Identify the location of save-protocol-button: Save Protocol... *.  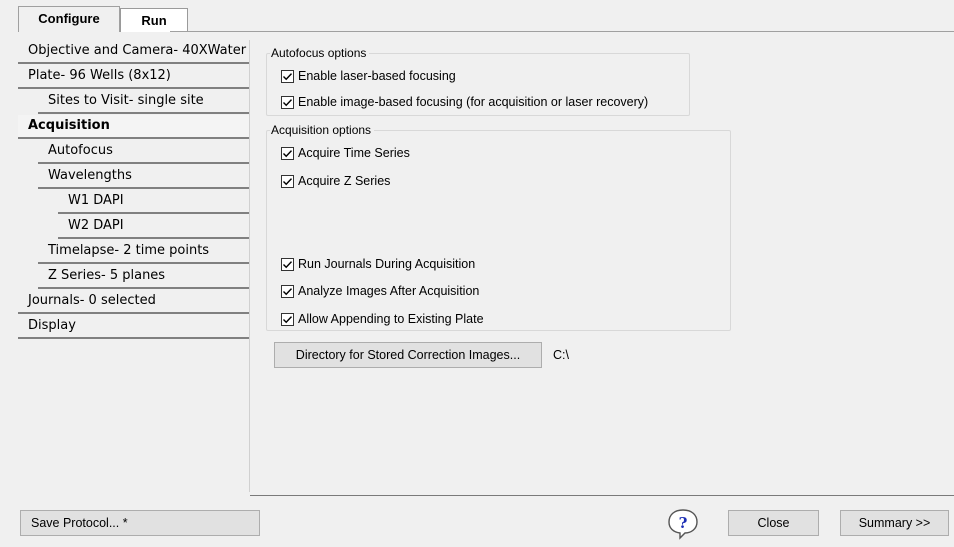
(140, 523).